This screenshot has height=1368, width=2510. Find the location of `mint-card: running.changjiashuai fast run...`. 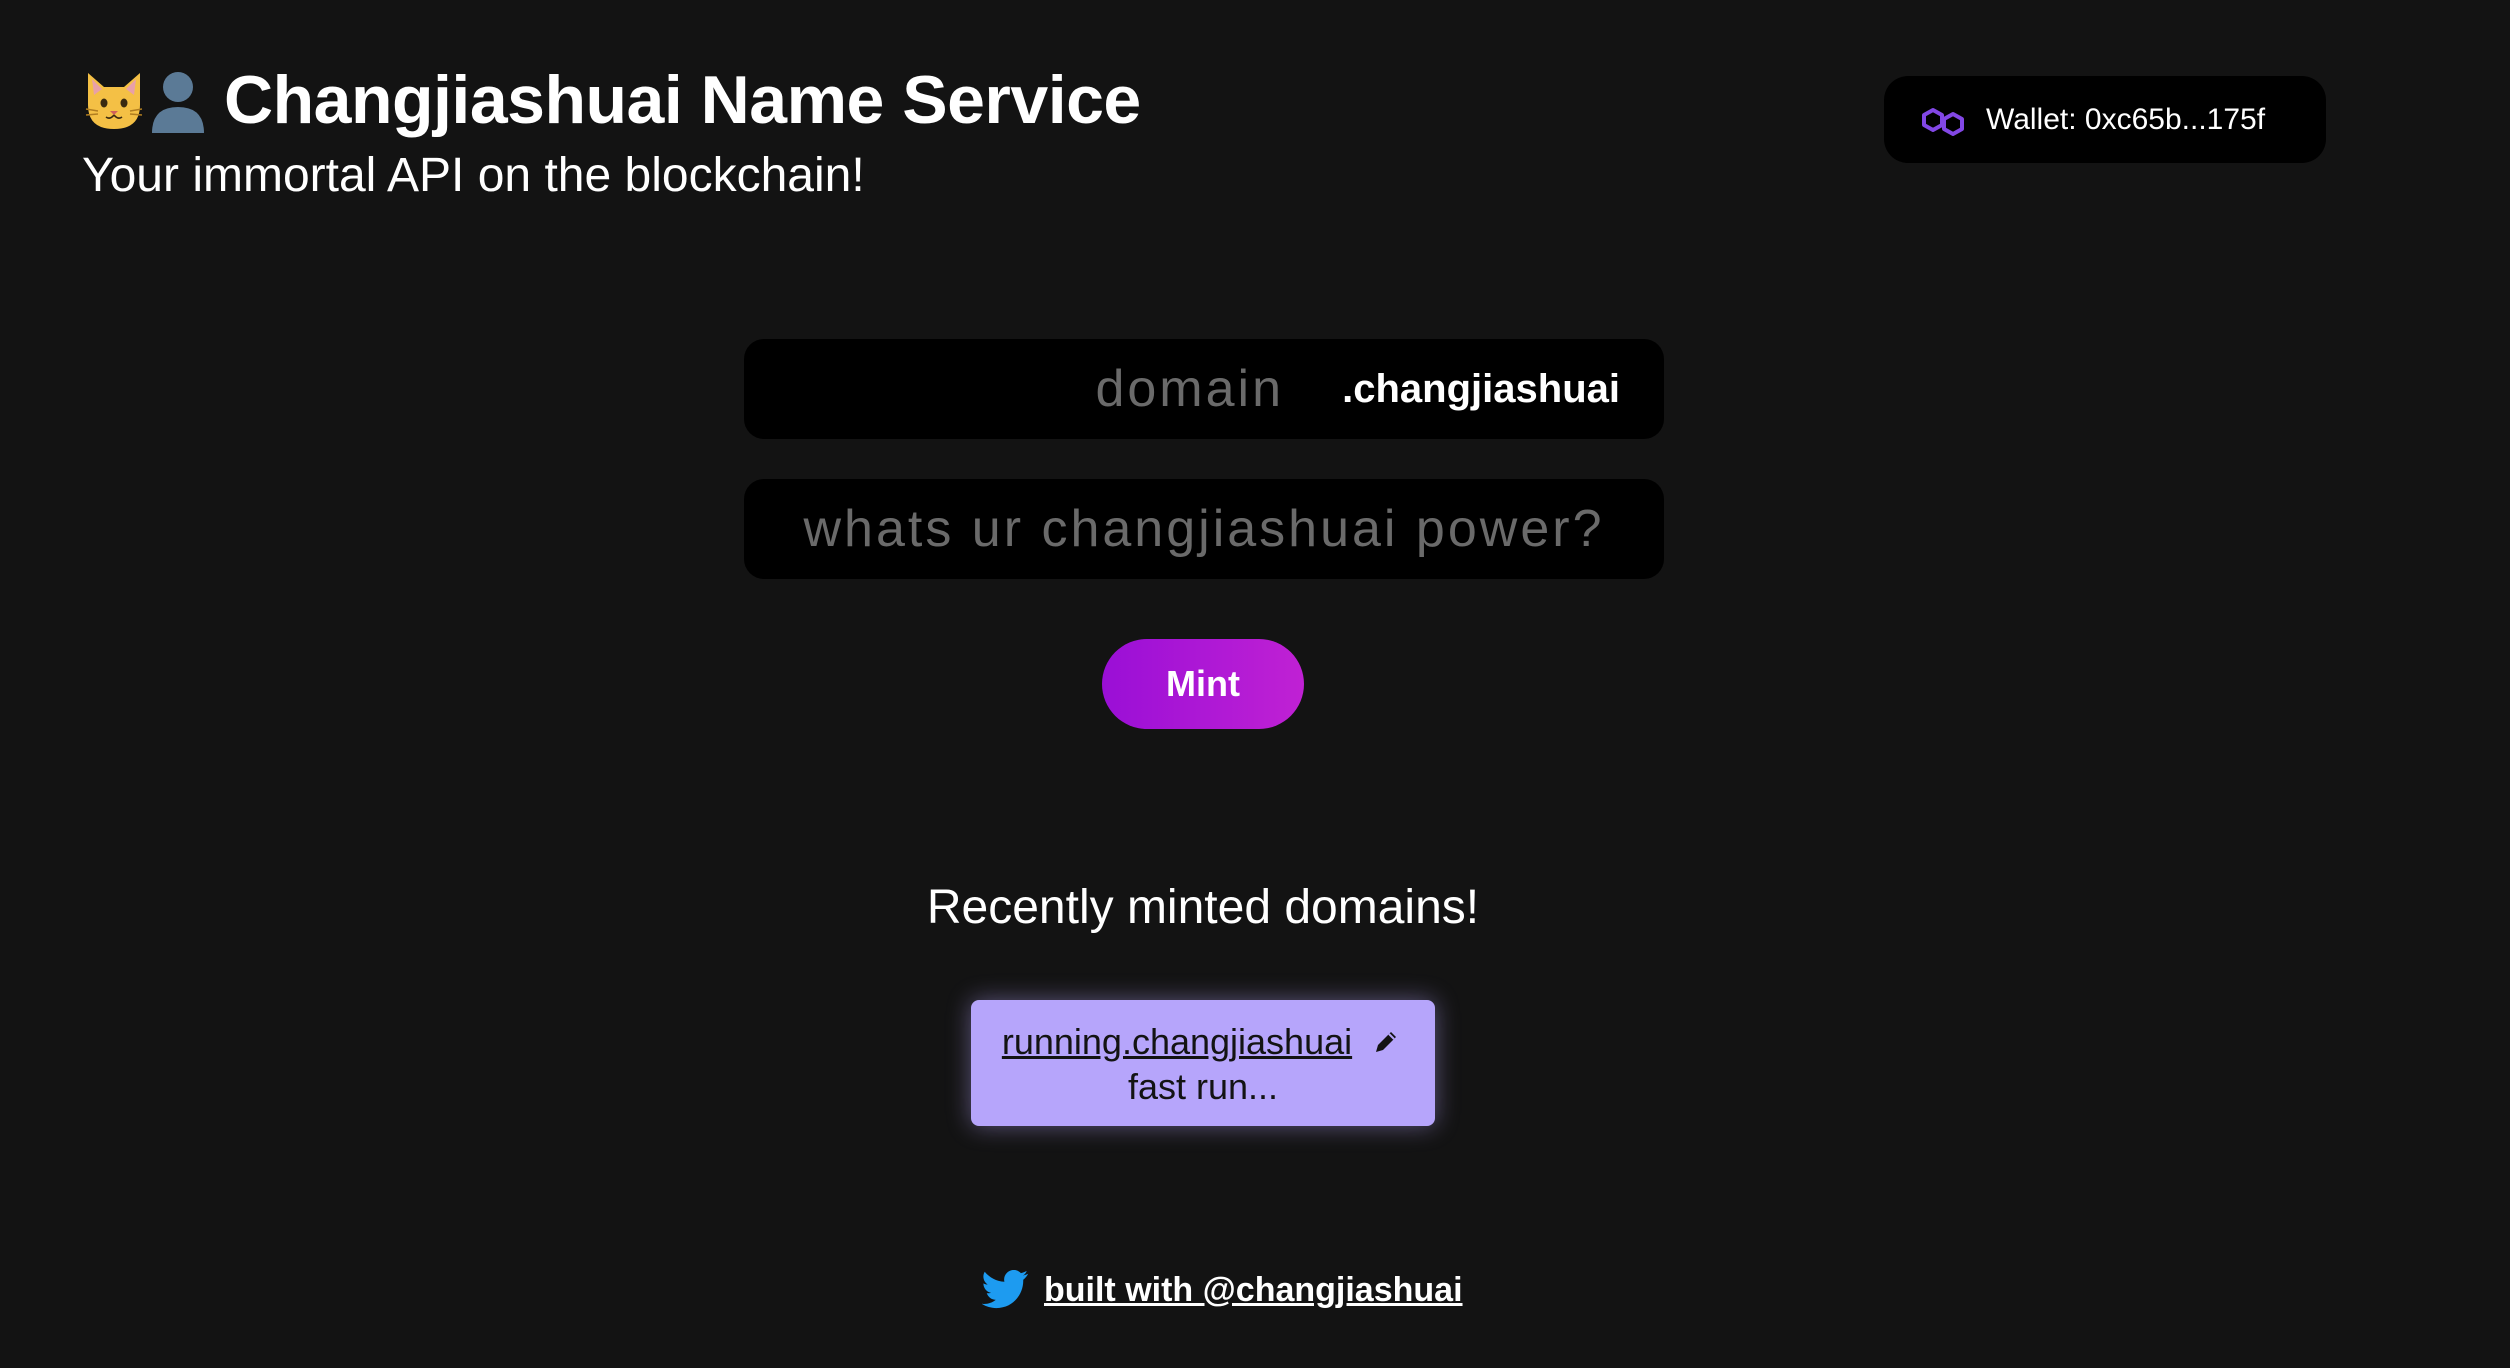

mint-card: running.changjiashuai fast run... is located at coordinates (1203, 1063).